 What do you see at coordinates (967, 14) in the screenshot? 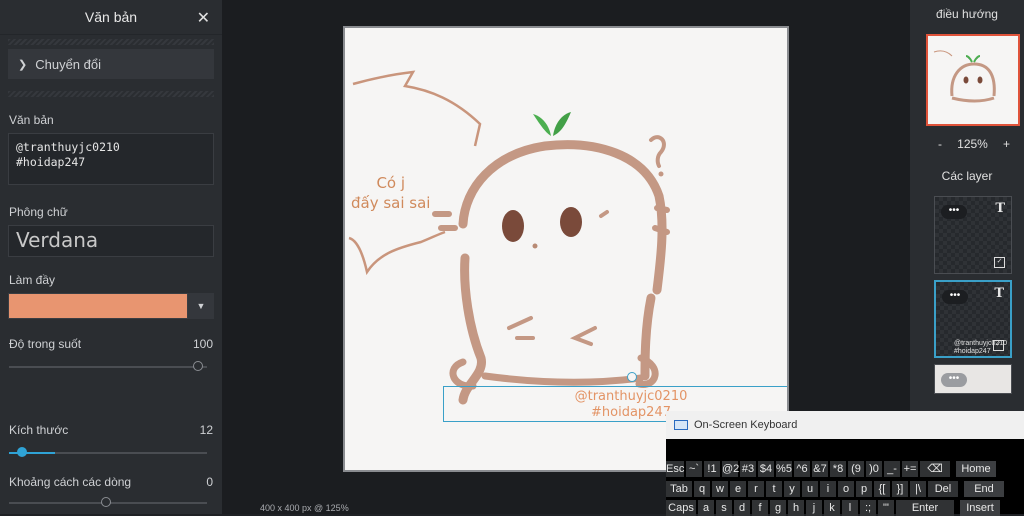
I see `navigator-title: điều hướng` at bounding box center [967, 14].